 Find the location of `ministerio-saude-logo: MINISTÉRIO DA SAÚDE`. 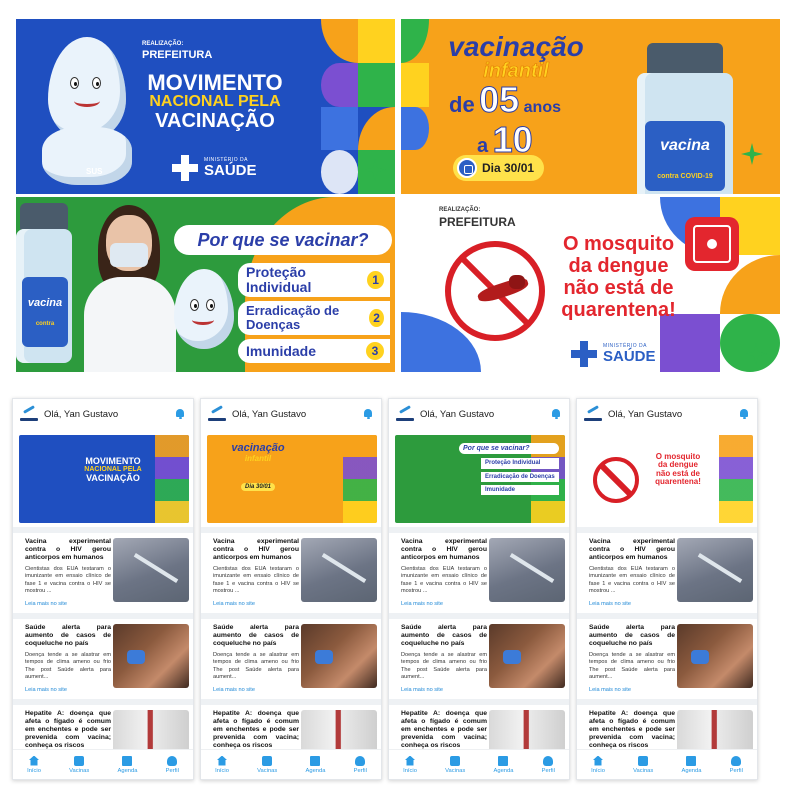

ministerio-saude-logo: MINISTÉRIO DA SAÚDE is located at coordinates (214, 168).